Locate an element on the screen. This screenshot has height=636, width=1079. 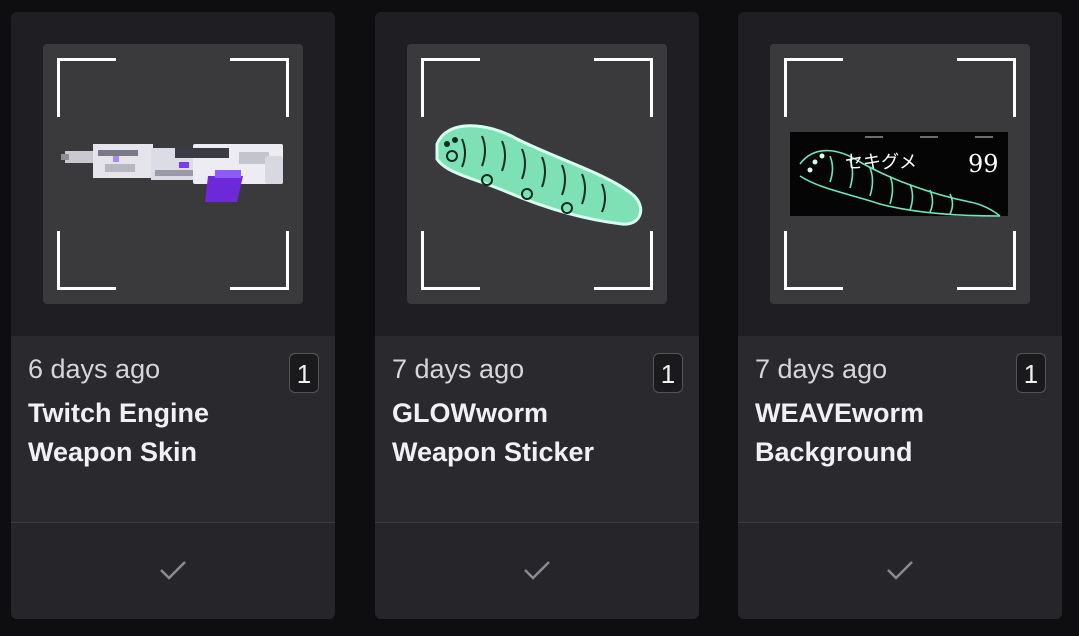
reward-title: WEAVEworm Background is located at coordinates (840, 432).